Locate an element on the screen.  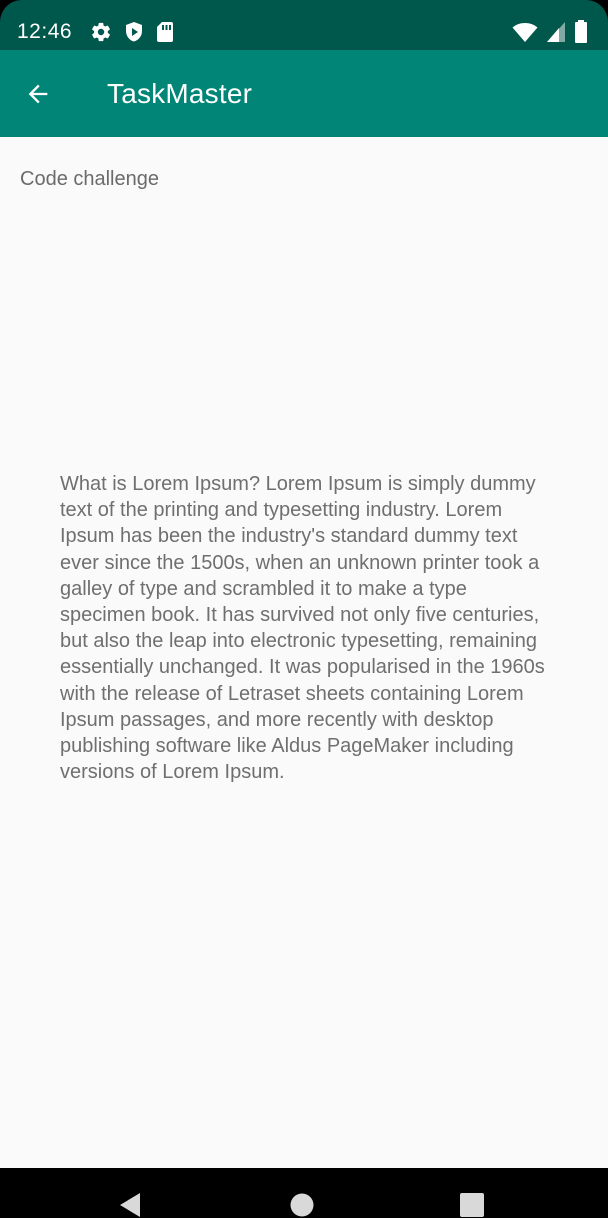
status-notification-icons is located at coordinates (132, 32).